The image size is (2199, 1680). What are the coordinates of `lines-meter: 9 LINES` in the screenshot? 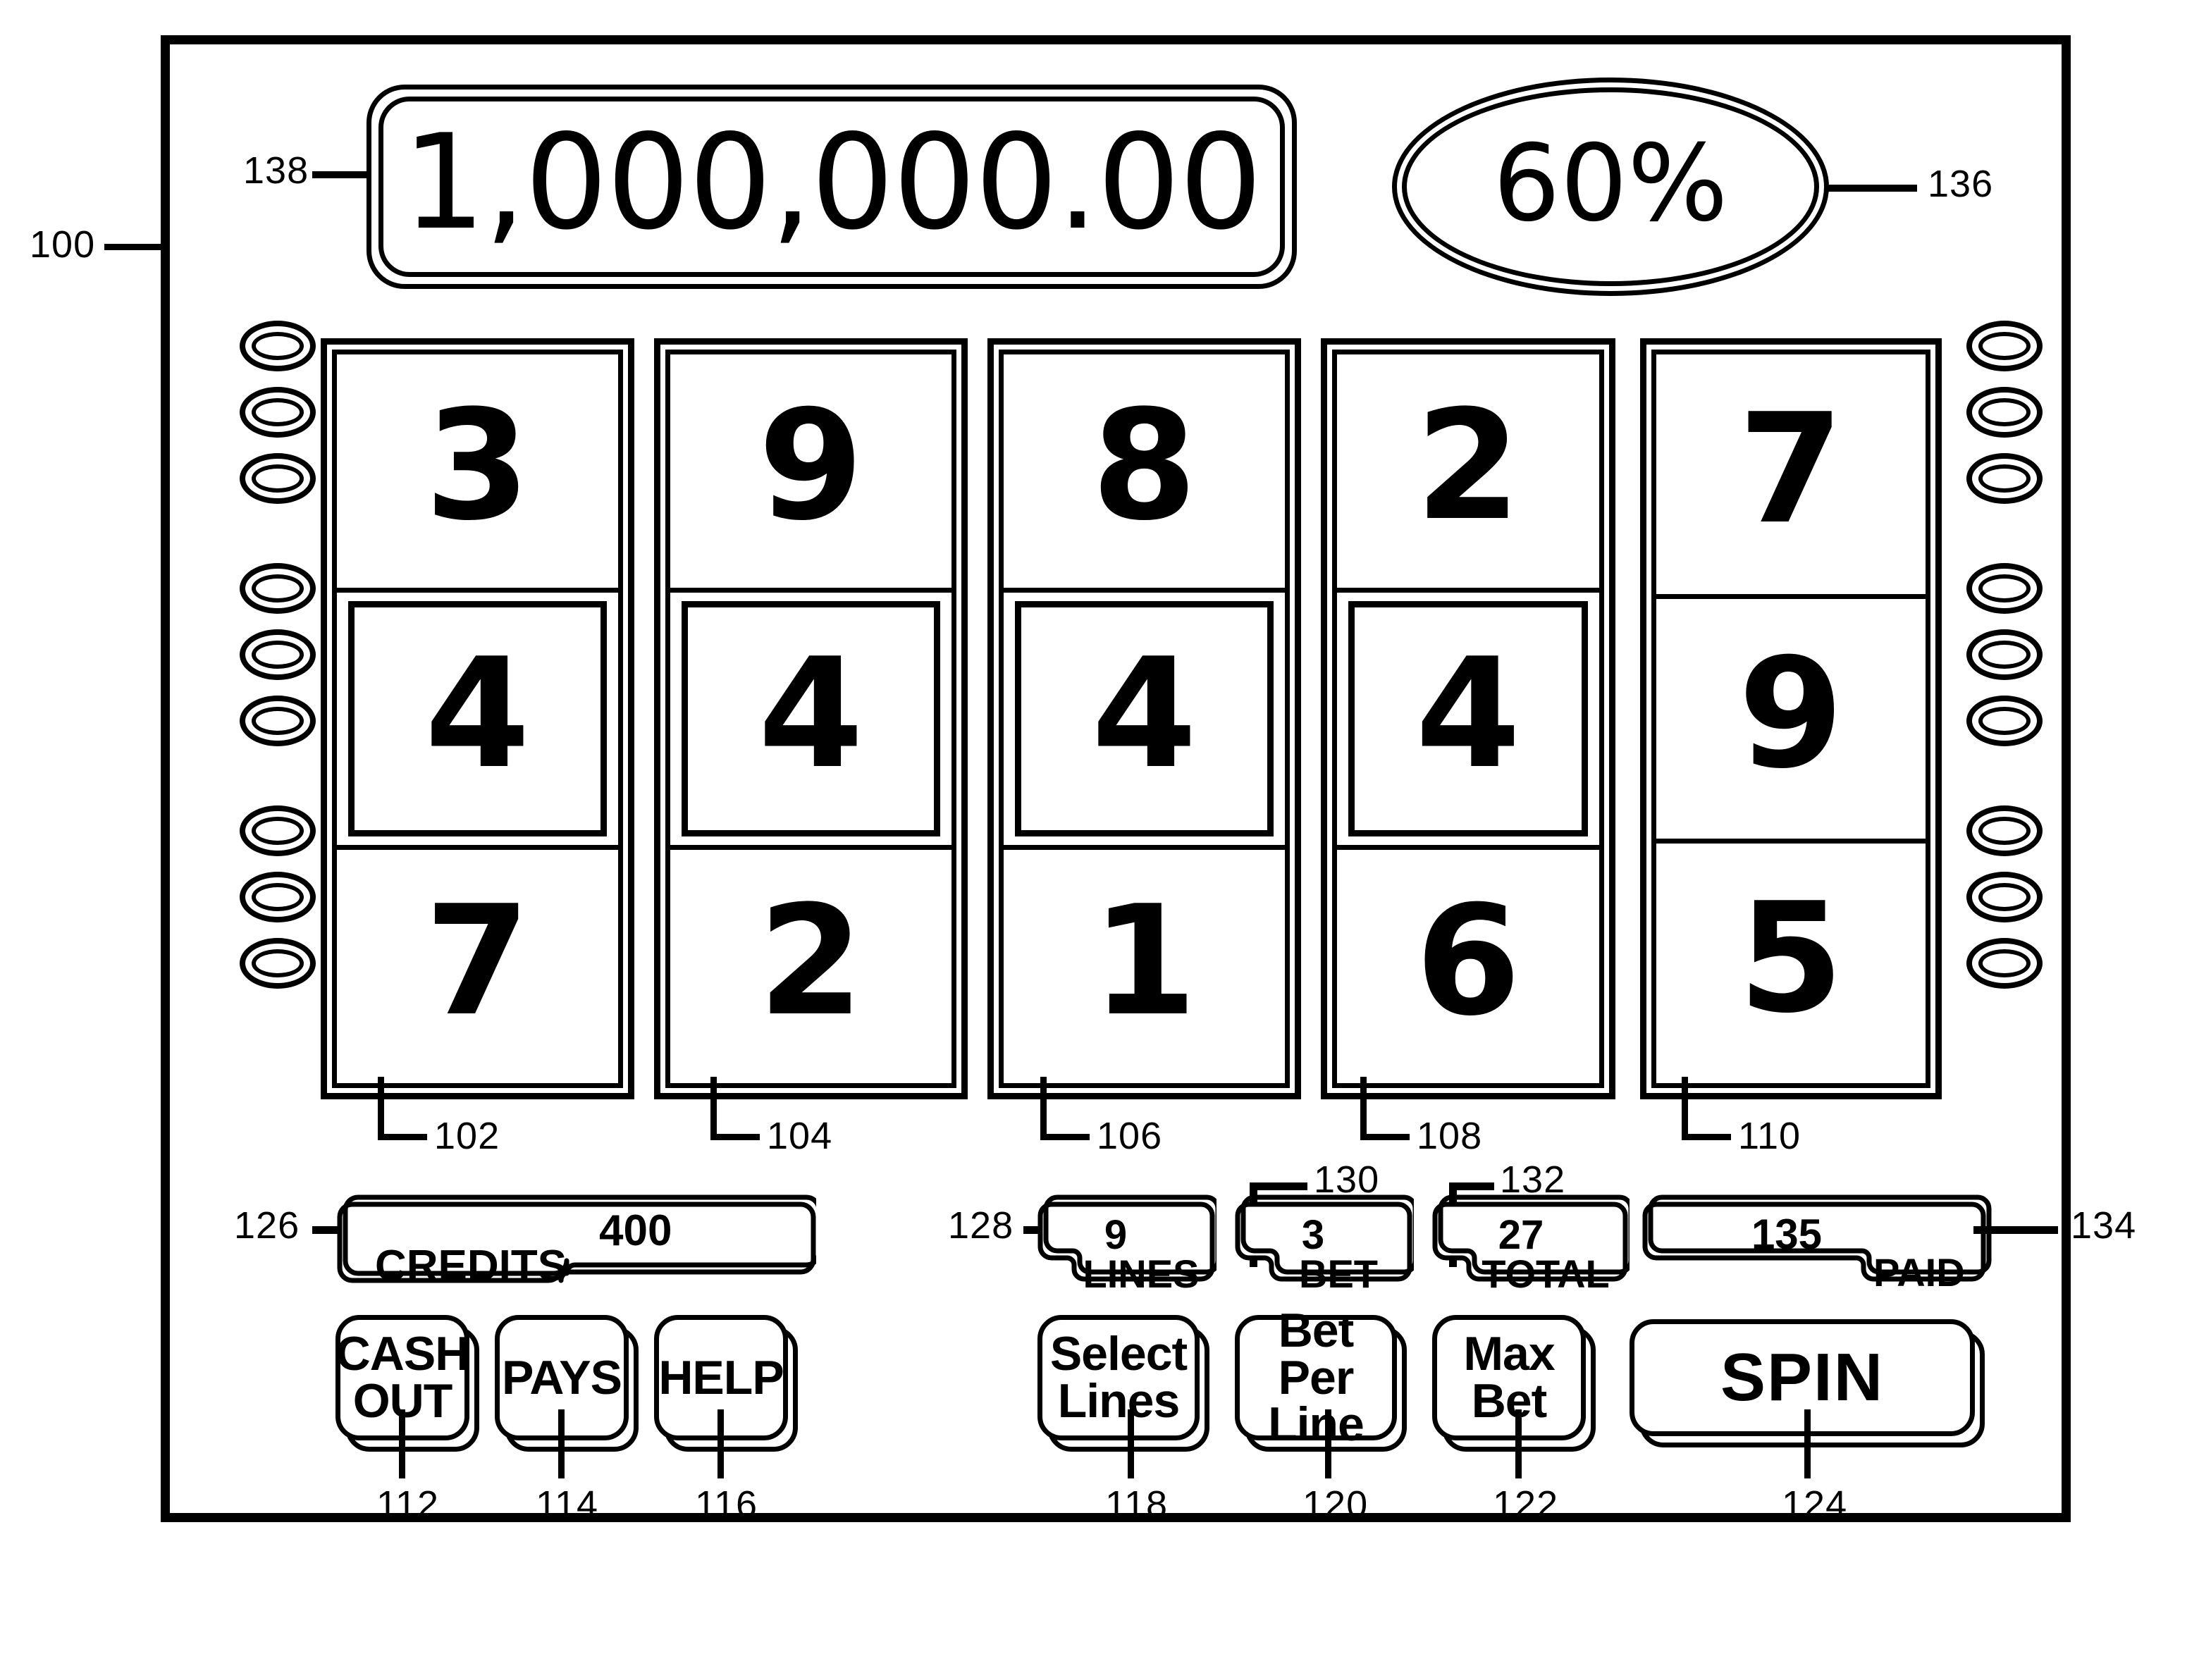 It's located at (1128, 1241).